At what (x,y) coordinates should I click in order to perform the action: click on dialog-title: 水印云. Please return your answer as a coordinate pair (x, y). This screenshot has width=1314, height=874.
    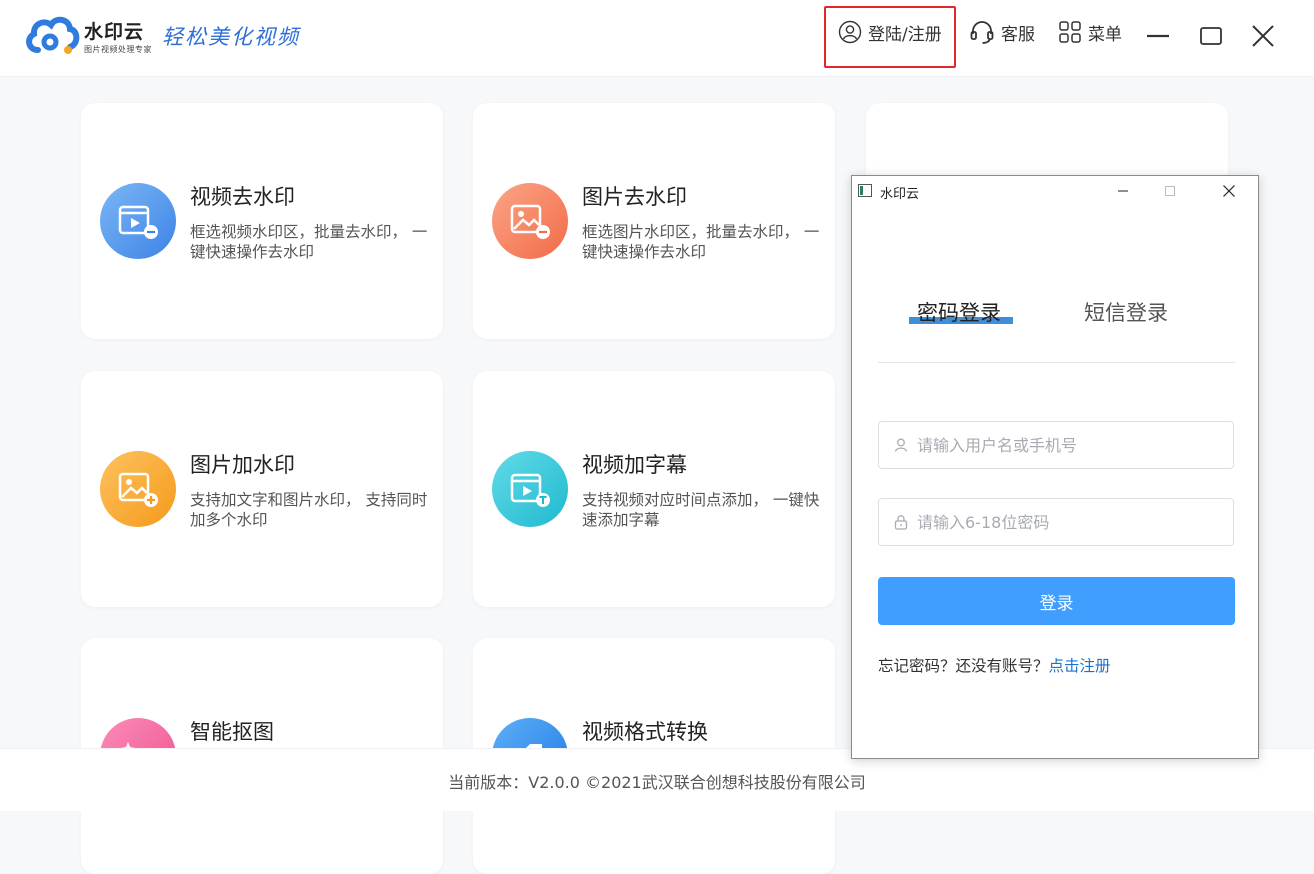
    Looking at the image, I should click on (900, 194).